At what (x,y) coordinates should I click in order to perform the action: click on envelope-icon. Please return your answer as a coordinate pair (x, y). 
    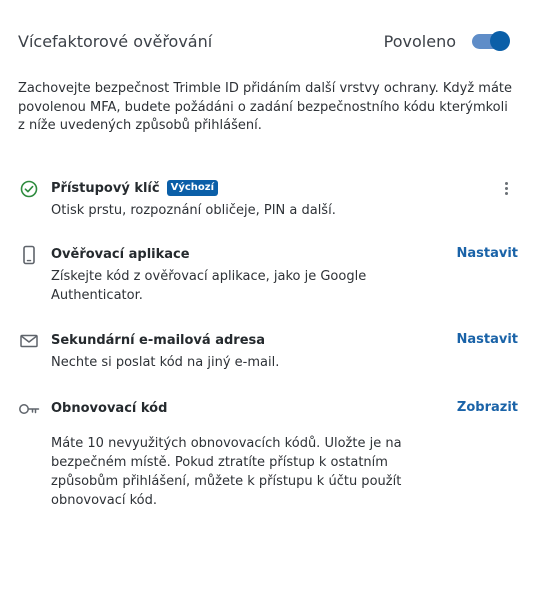
    Looking at the image, I should click on (29, 341).